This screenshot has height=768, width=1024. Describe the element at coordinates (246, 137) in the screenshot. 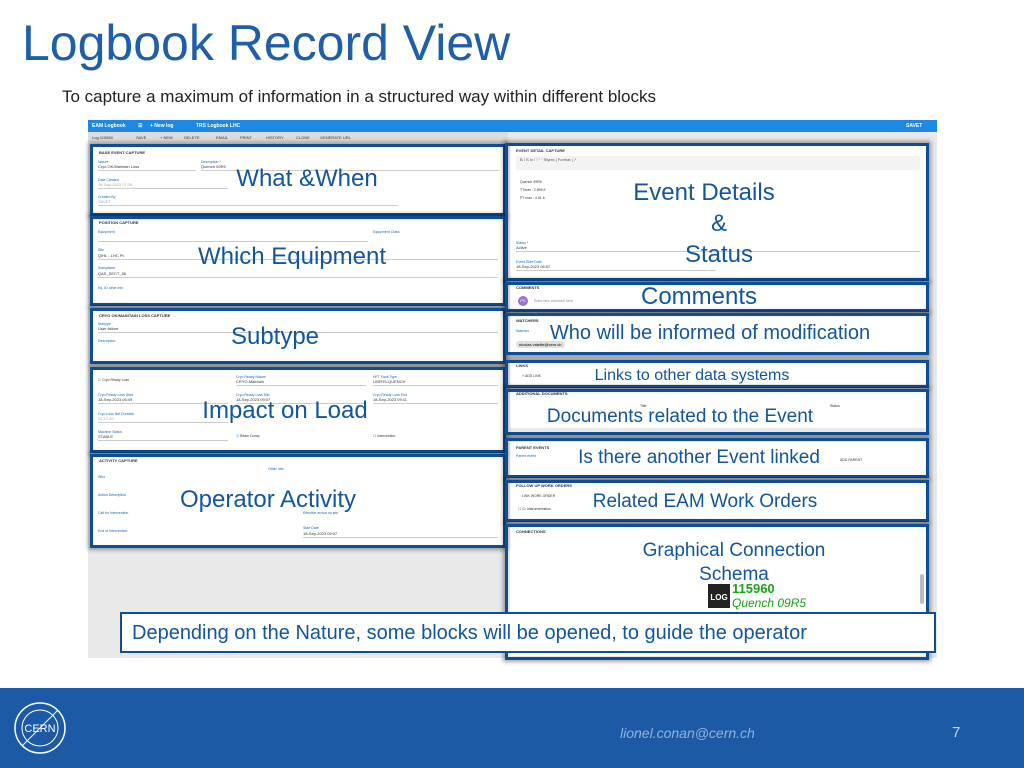

I see `print-button: PRINT` at that location.